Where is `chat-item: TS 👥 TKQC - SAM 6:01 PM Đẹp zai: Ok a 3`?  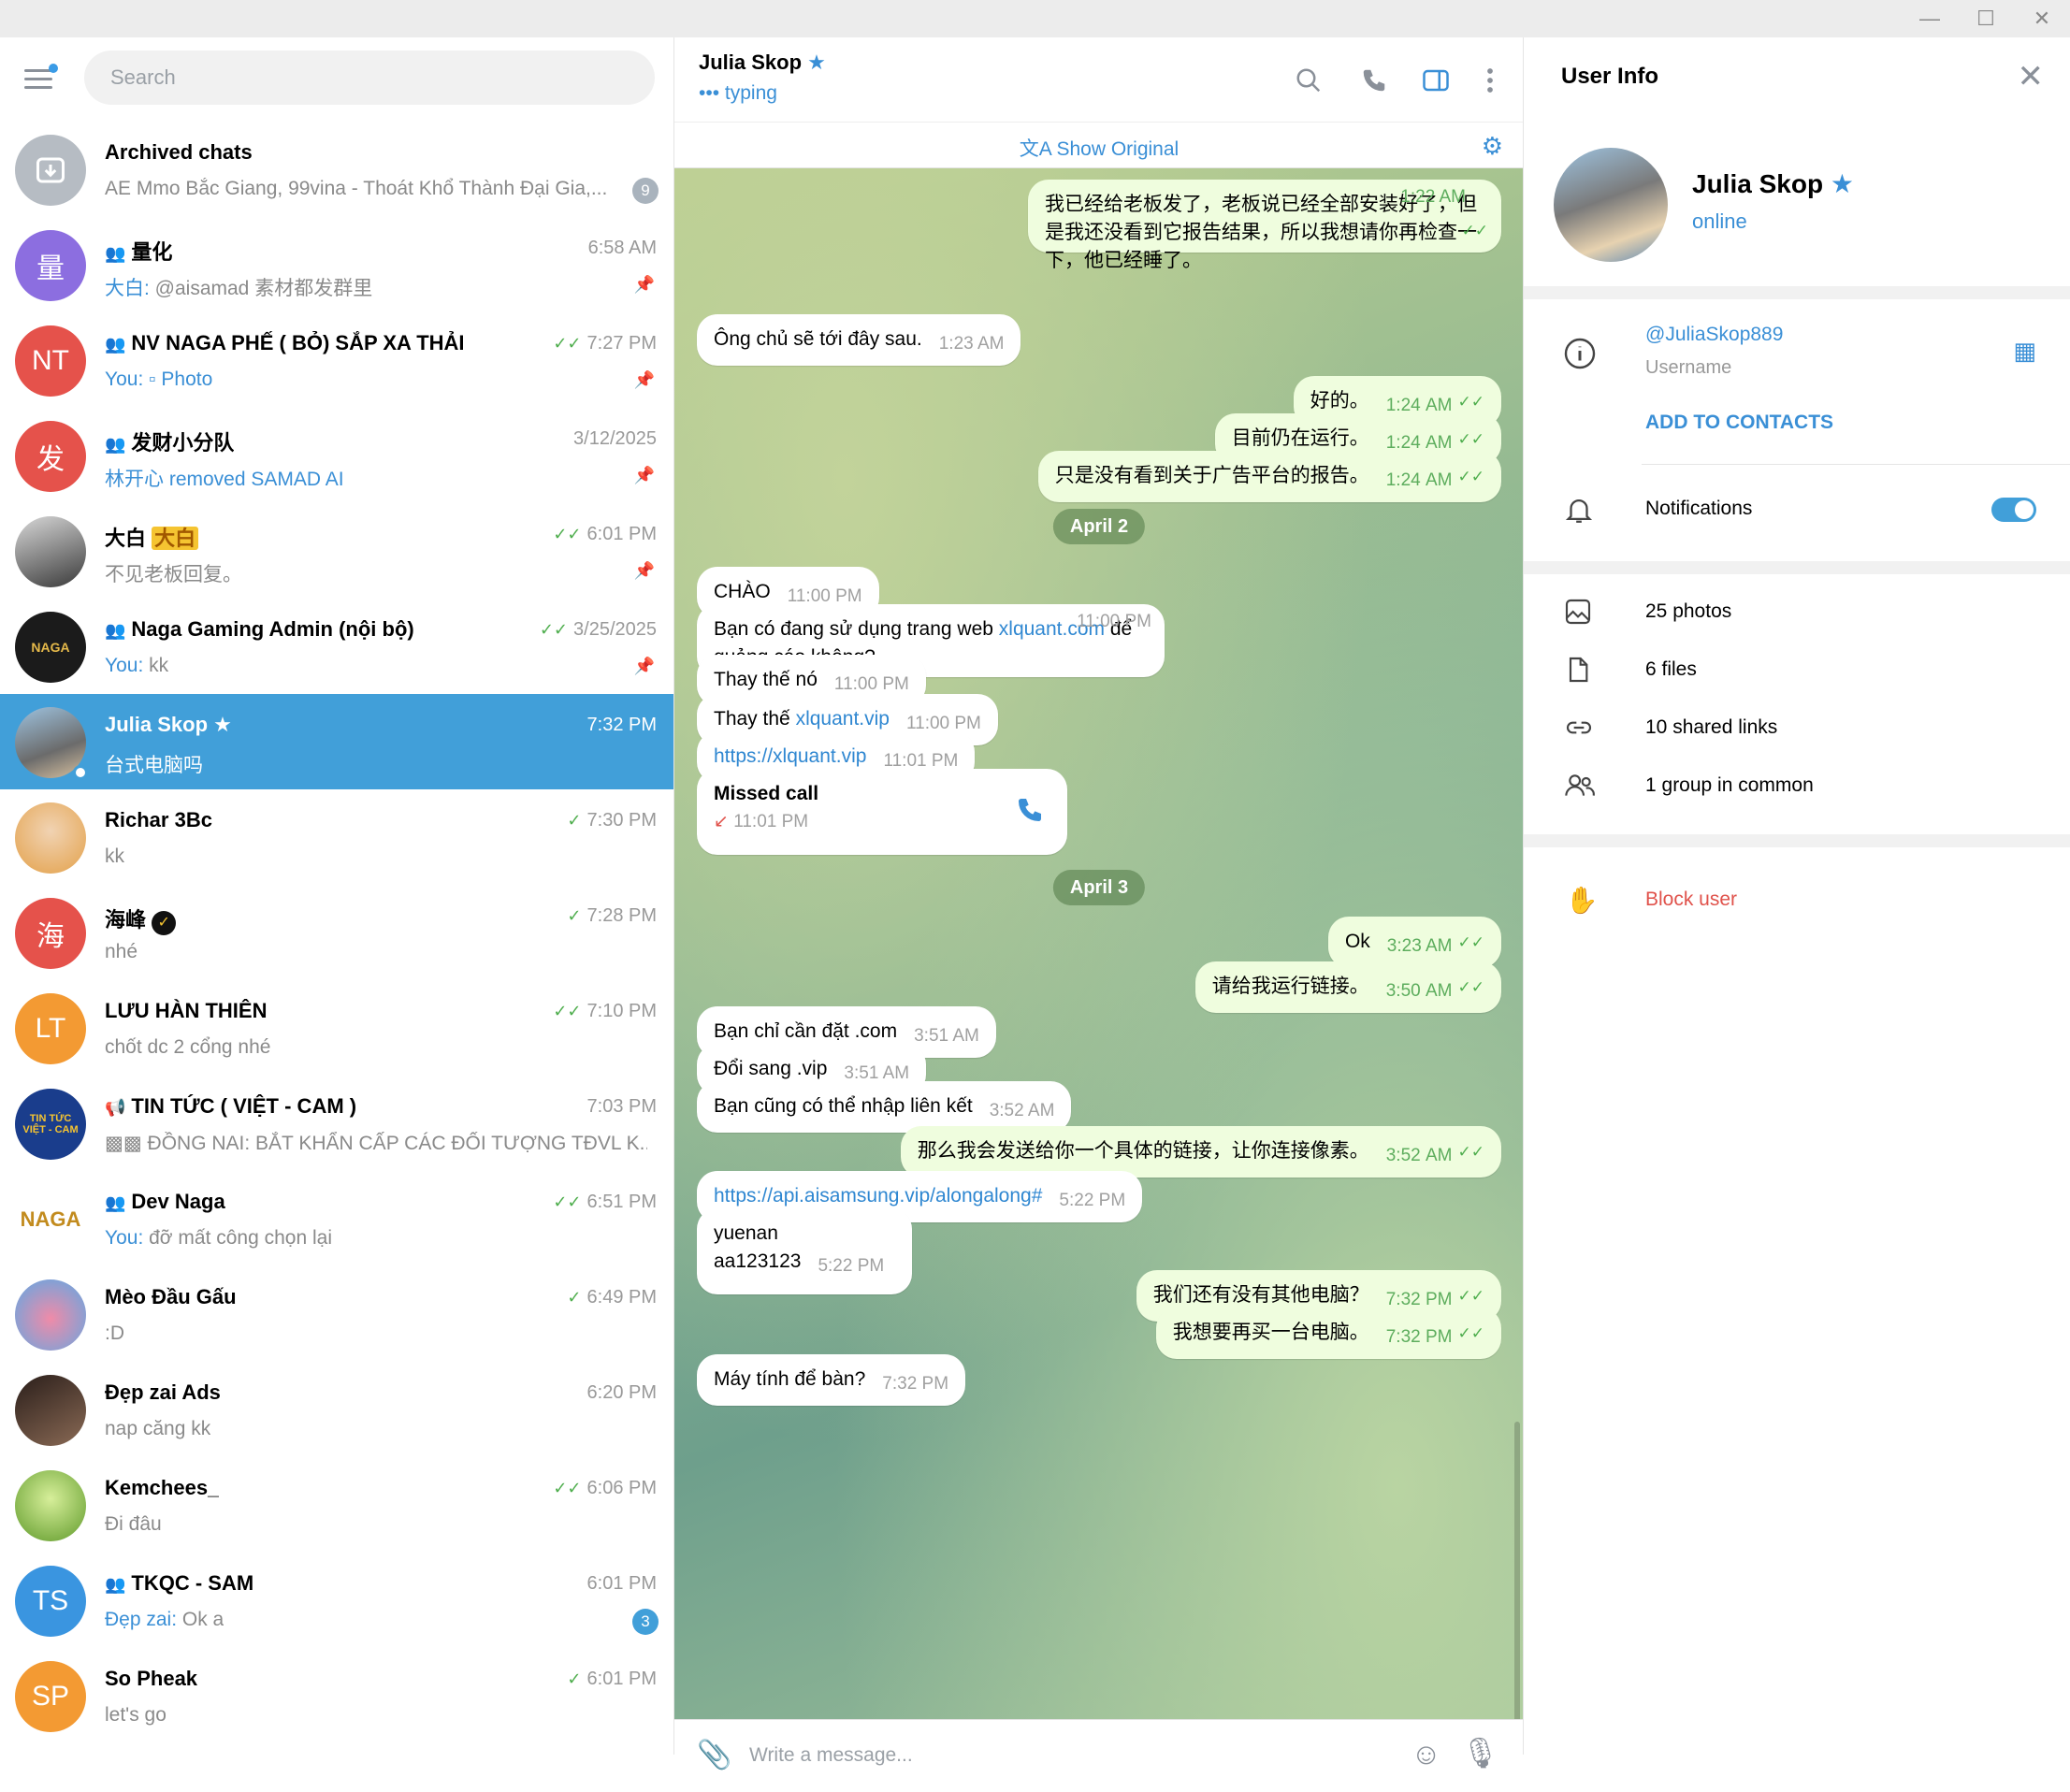
chat-item: TS 👥 TKQC - SAM 6:01 PM Đẹp zai: Ok a 3 is located at coordinates (336, 1600).